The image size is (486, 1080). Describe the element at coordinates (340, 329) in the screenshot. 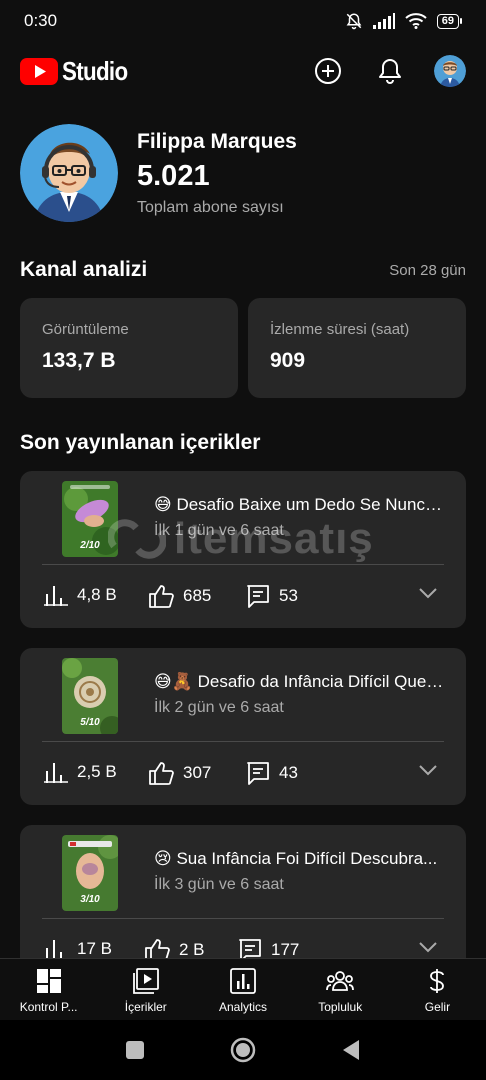

I see `watch-time-label: İzlenme süresi (saat)` at that location.